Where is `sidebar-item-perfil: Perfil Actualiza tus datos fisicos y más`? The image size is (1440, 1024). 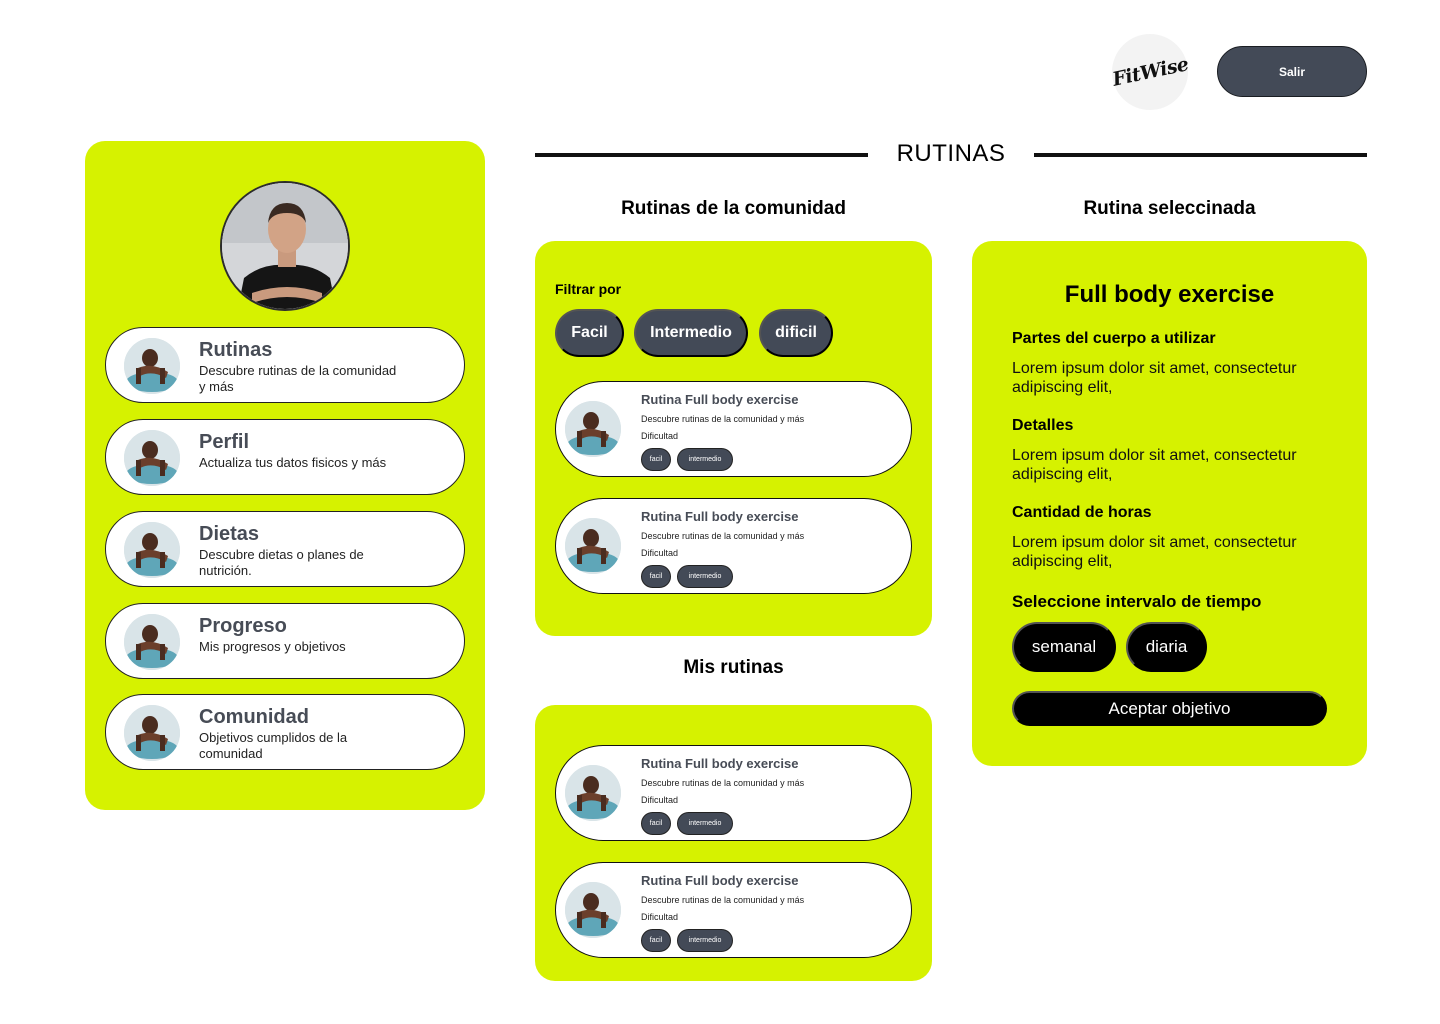
sidebar-item-perfil: Perfil Actualiza tus datos fisicos y más is located at coordinates (285, 457).